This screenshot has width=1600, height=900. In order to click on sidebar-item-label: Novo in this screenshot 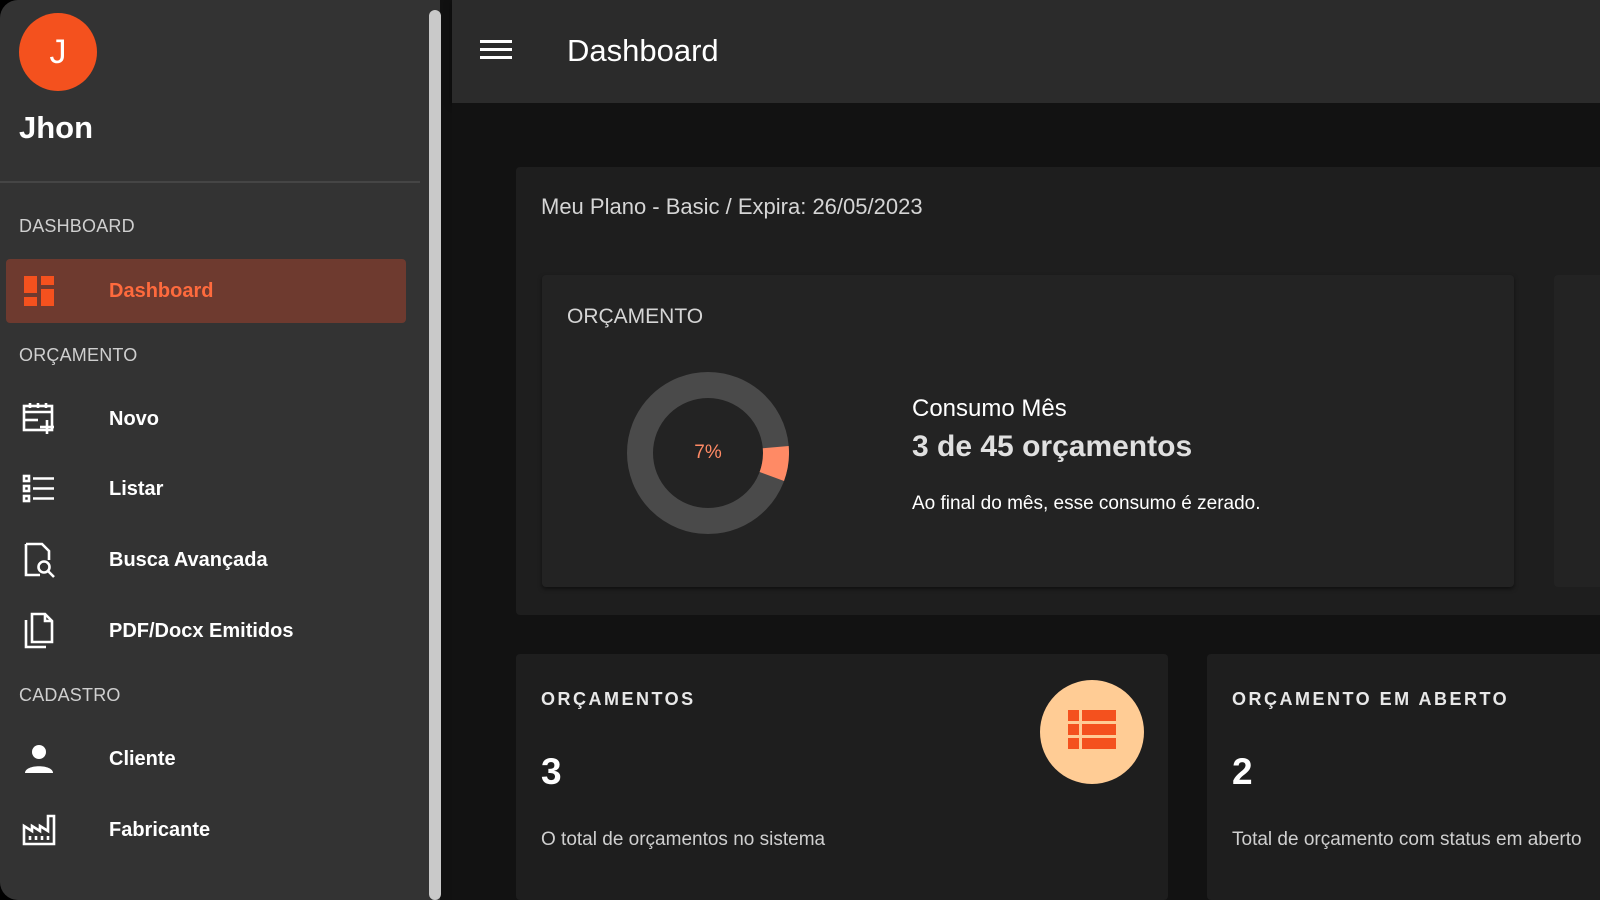, I will do `click(134, 418)`.